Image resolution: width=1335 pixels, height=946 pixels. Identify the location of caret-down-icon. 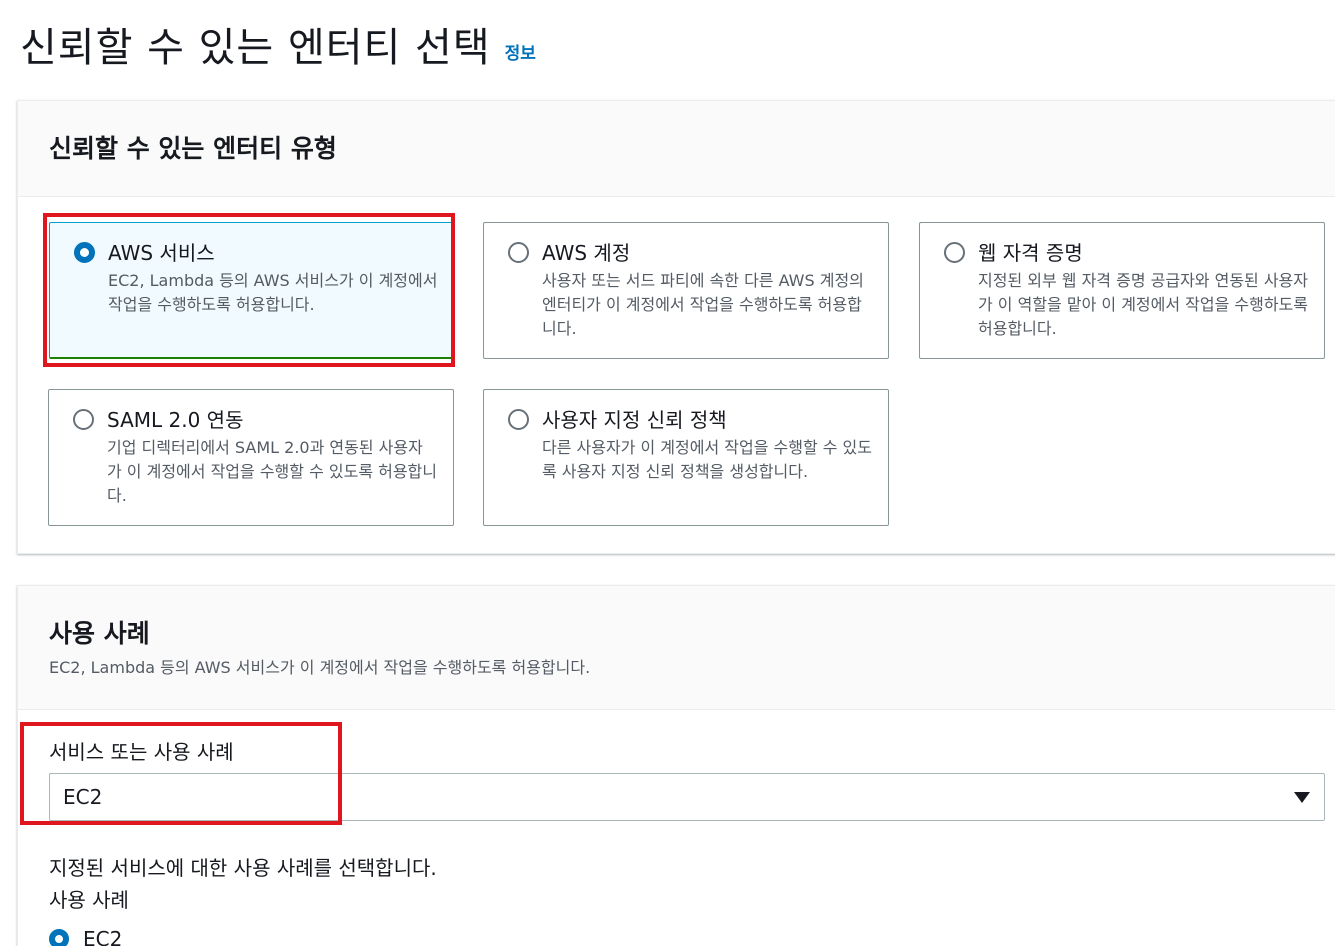
(1302, 797).